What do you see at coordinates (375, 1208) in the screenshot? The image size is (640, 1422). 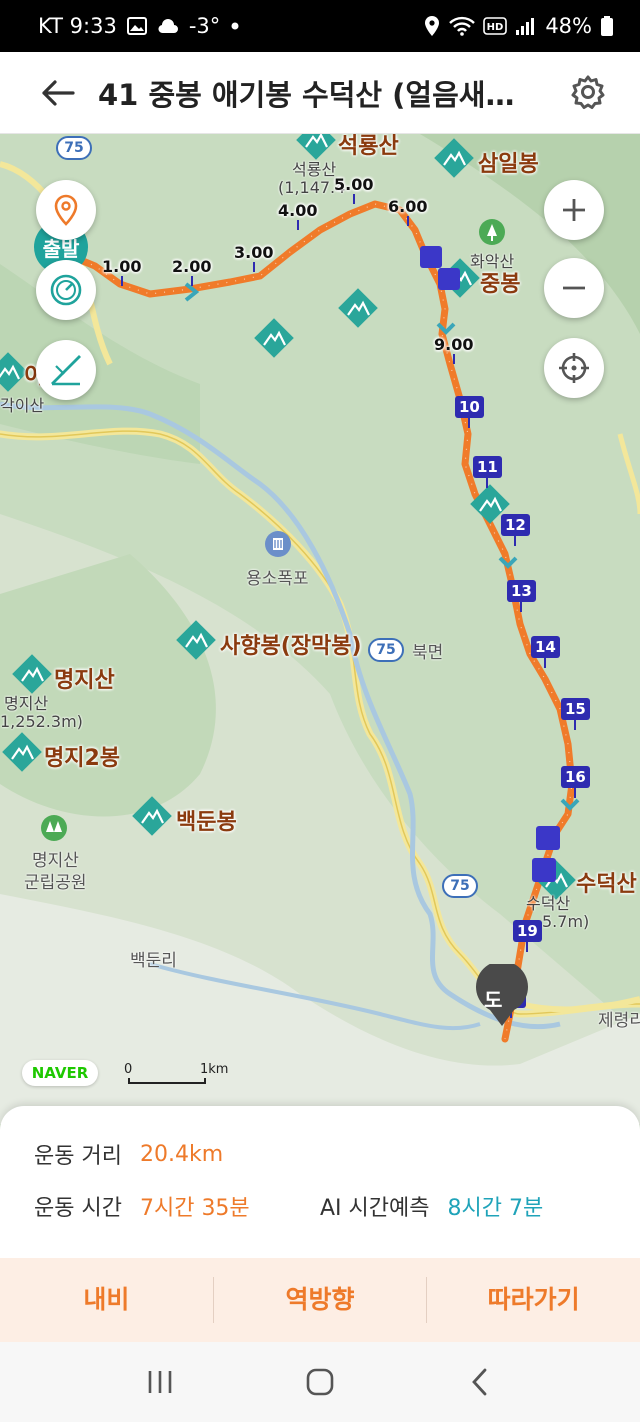 I see `ai-time-label: AI 시간예측` at bounding box center [375, 1208].